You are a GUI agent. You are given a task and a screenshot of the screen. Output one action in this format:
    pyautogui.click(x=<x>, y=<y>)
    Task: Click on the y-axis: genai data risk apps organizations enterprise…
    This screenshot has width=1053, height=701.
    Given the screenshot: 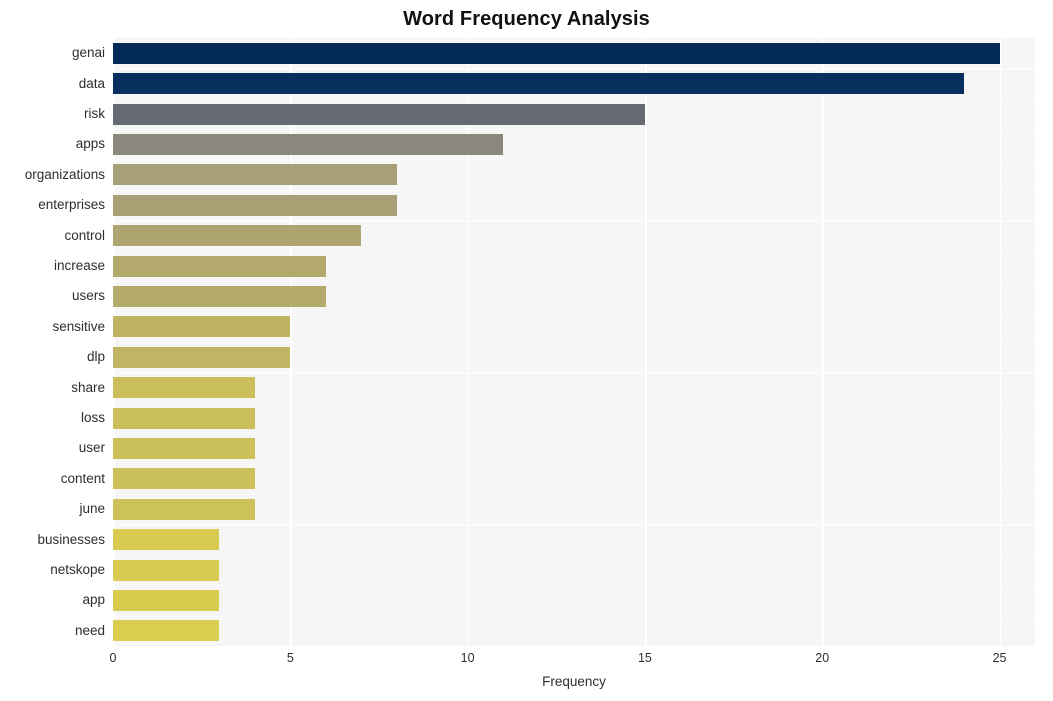 What is the action you would take?
    pyautogui.click(x=52, y=342)
    